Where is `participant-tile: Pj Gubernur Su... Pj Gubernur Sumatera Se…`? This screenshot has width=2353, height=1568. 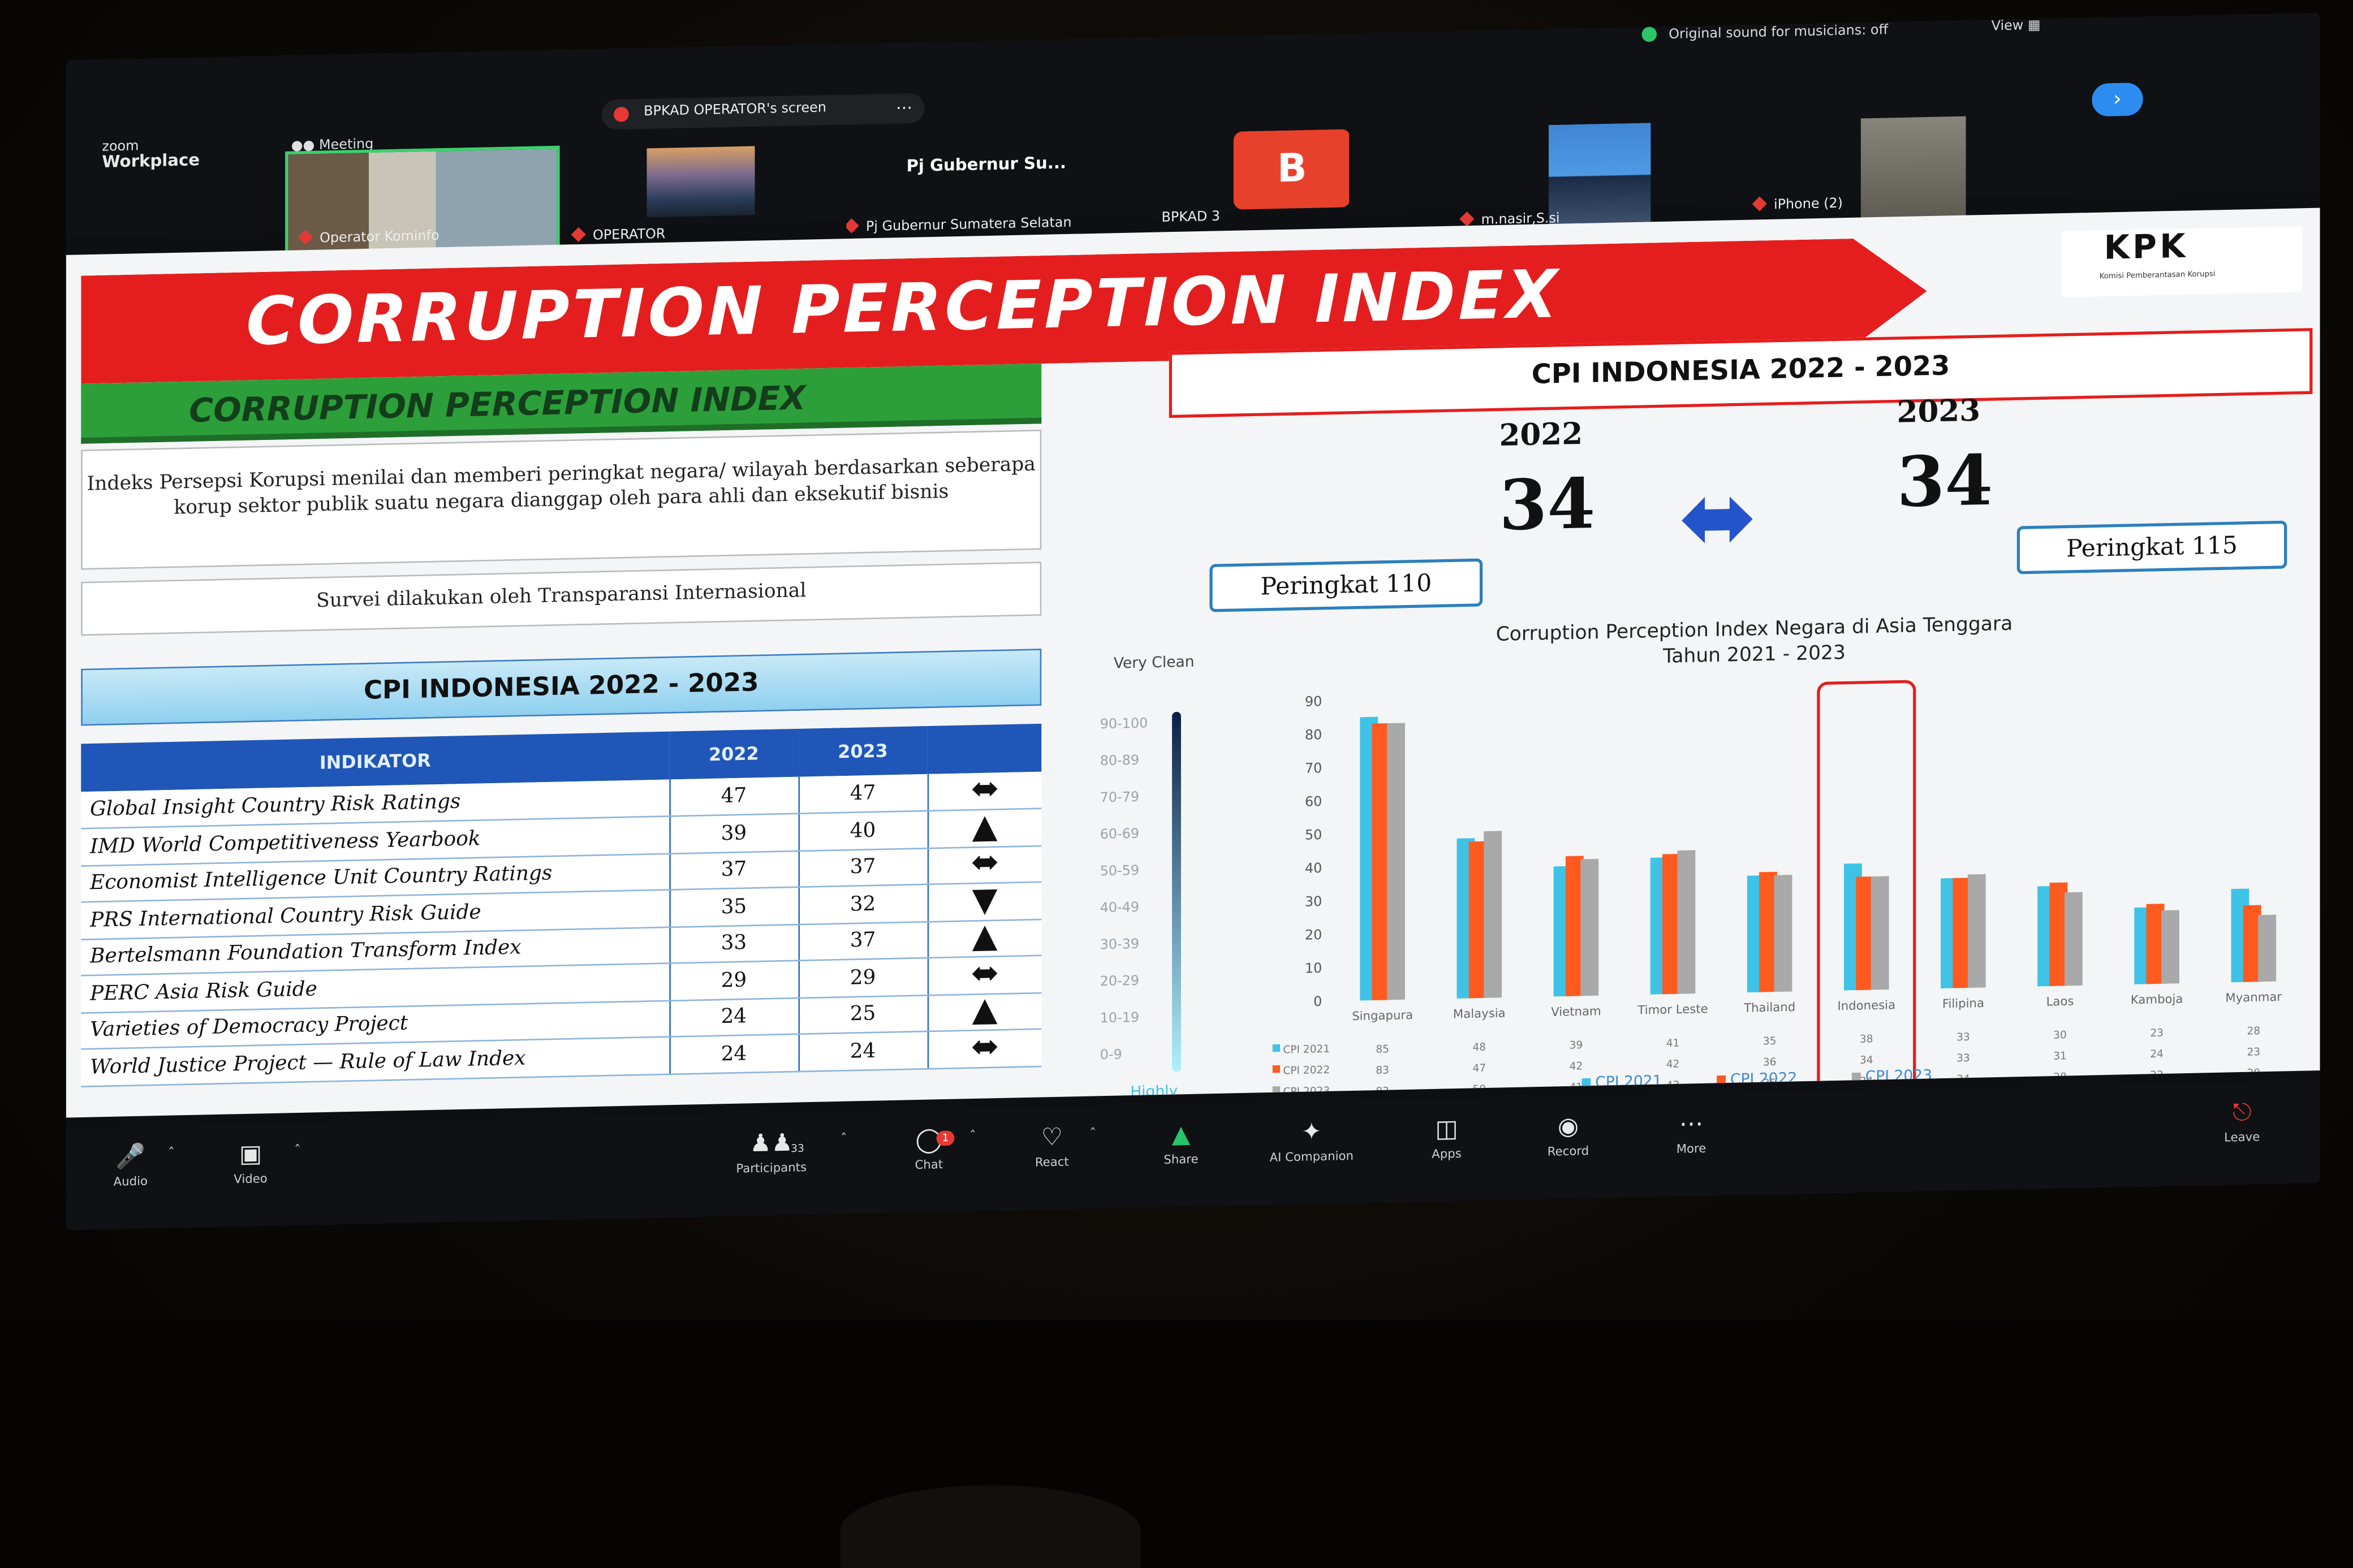 participant-tile: Pj Gubernur Su... Pj Gubernur Sumatera Se… is located at coordinates (996, 189).